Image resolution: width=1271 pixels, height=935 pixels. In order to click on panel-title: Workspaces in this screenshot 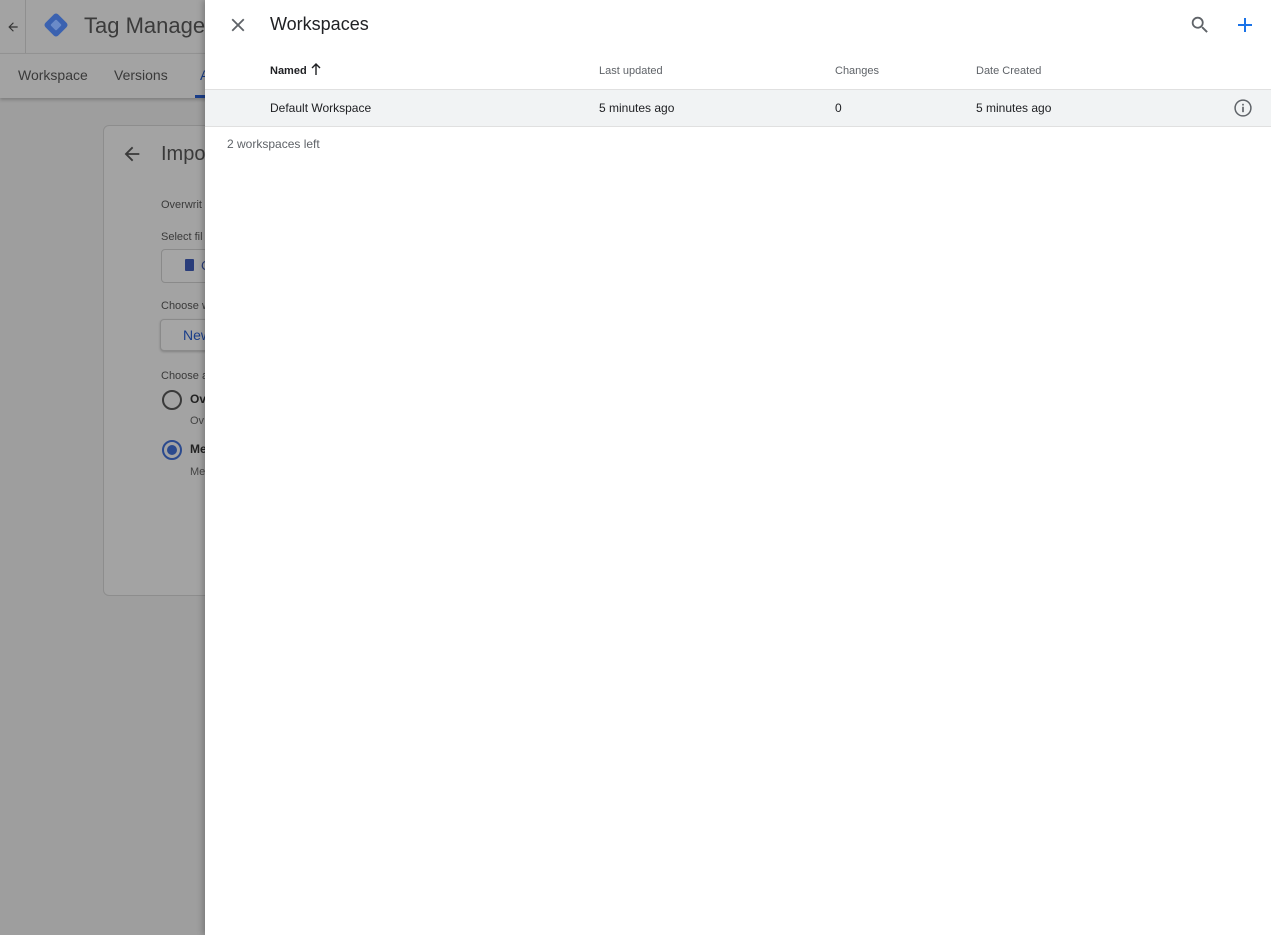, I will do `click(319, 24)`.